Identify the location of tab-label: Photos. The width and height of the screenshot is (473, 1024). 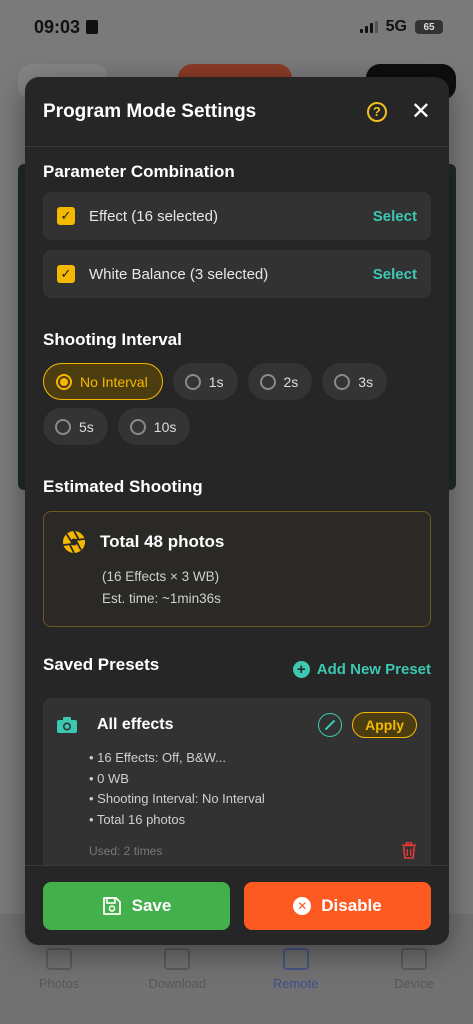
(59, 983).